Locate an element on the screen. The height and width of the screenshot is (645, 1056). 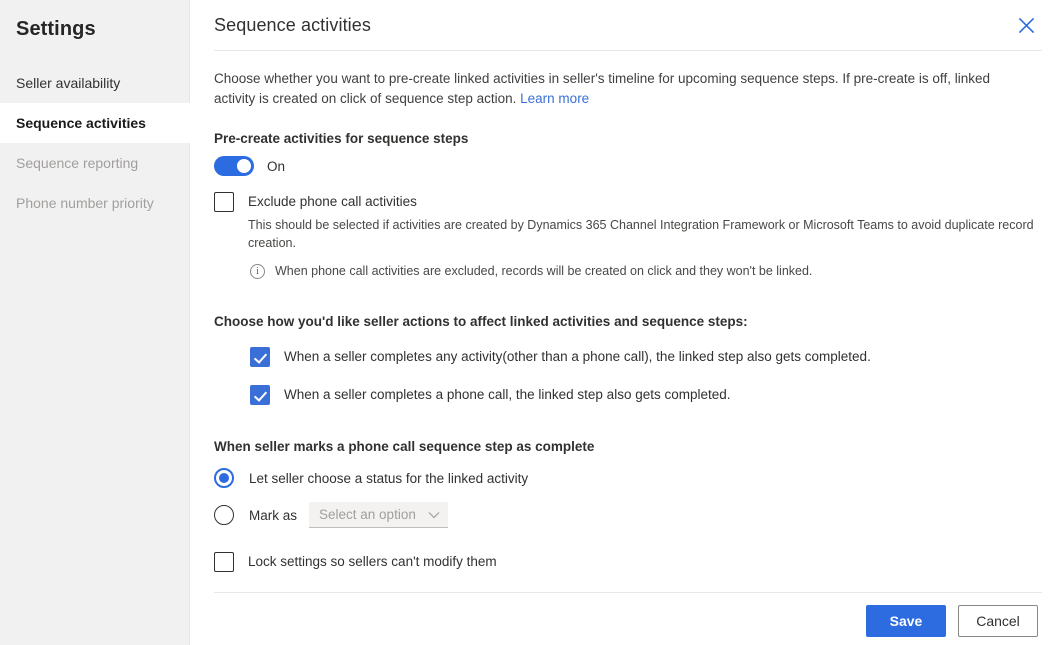
sidebar-item-sequence-reporting: Sequence reporting is located at coordinates (94, 163).